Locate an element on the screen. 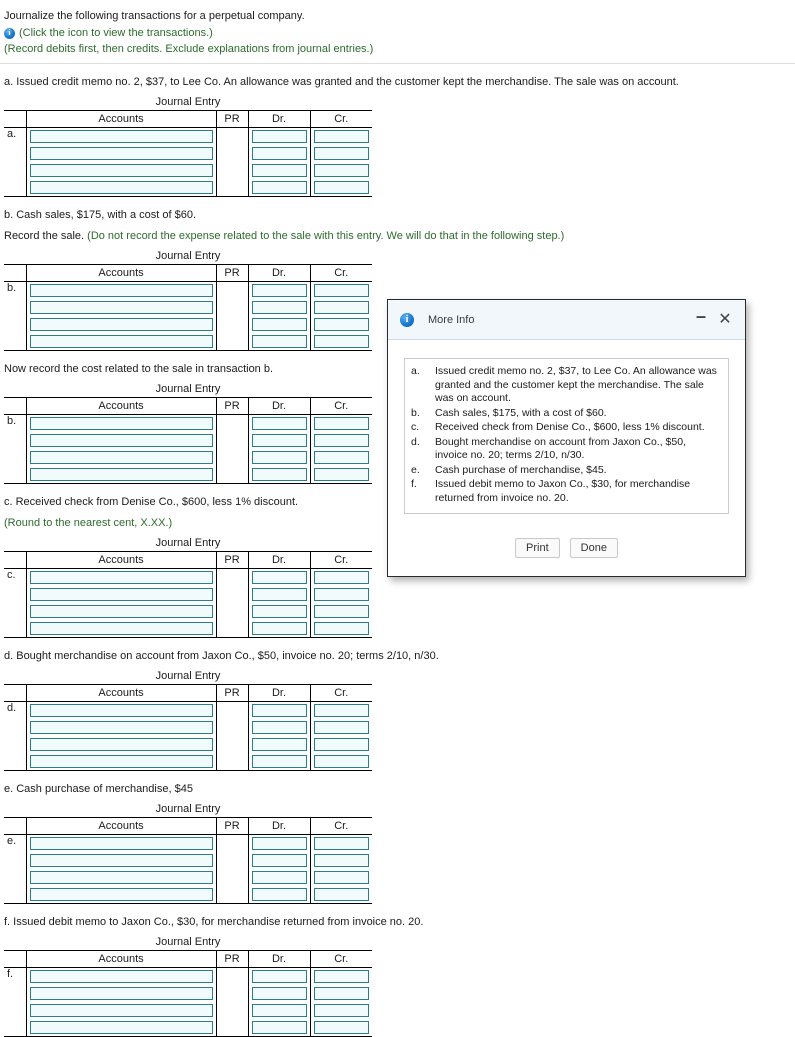 Image resolution: width=795 pixels, height=1037 pixels. minimize-icon: – is located at coordinates (701, 319).